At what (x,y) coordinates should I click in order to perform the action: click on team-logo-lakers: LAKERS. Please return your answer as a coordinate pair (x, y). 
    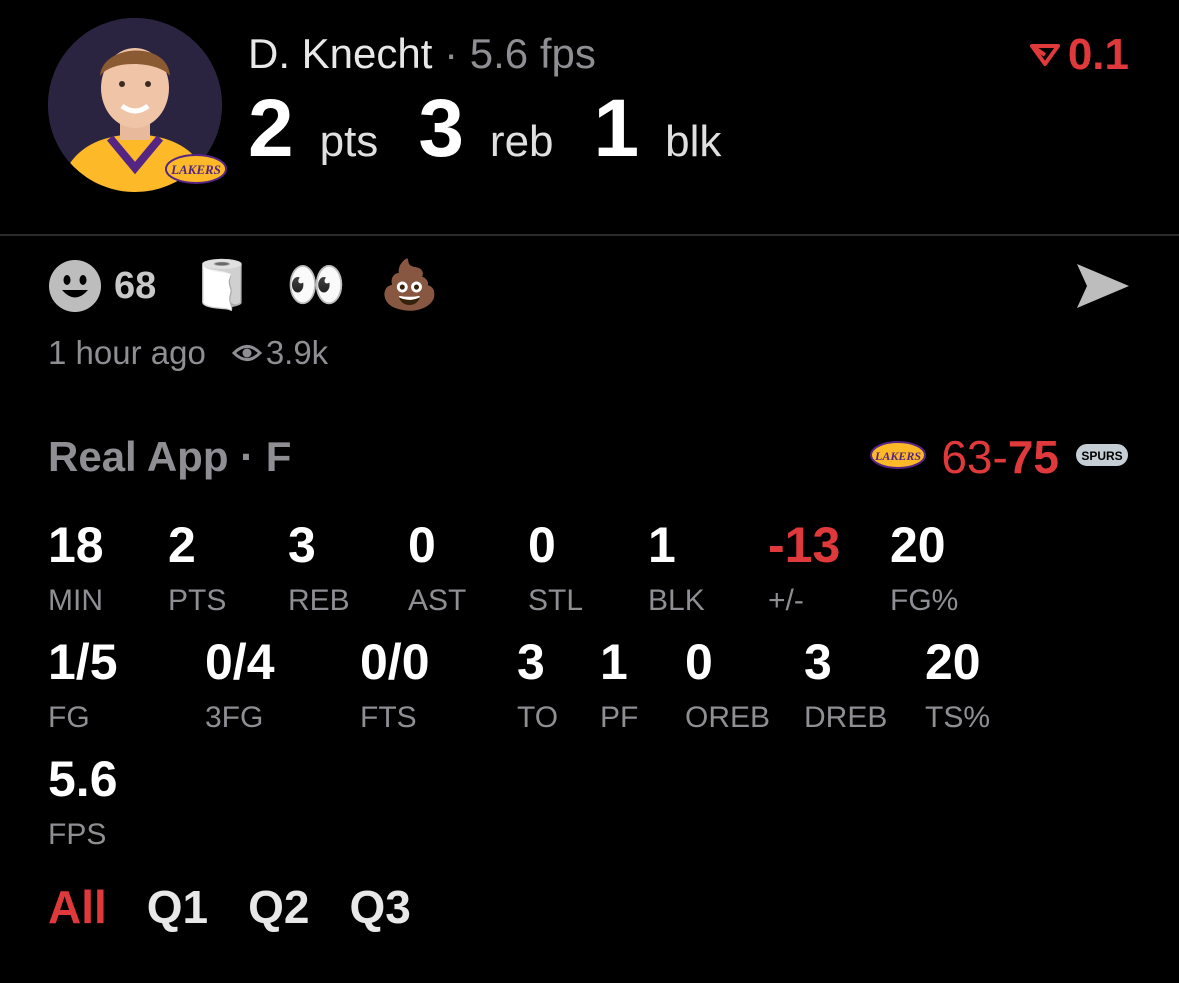
    Looking at the image, I should click on (196, 169).